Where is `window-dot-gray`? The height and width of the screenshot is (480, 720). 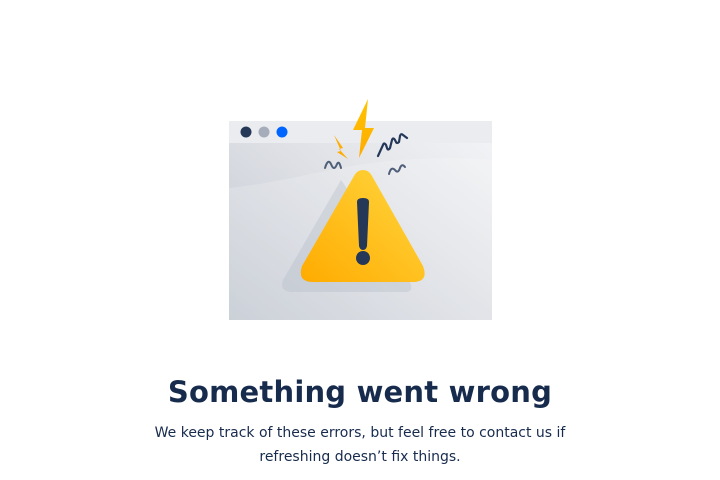
window-dot-gray is located at coordinates (264, 132).